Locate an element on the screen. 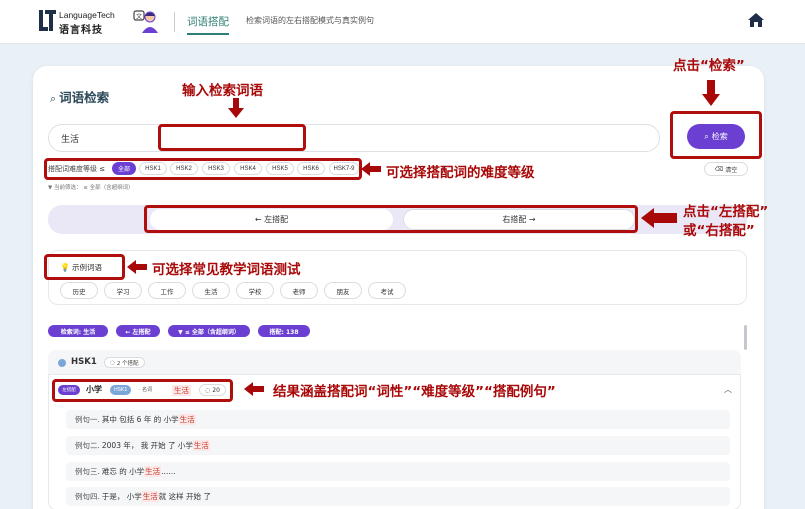 Image resolution: width=805 pixels, height=509 pixels. annotation-click-search: 点击“检索” is located at coordinates (709, 66).